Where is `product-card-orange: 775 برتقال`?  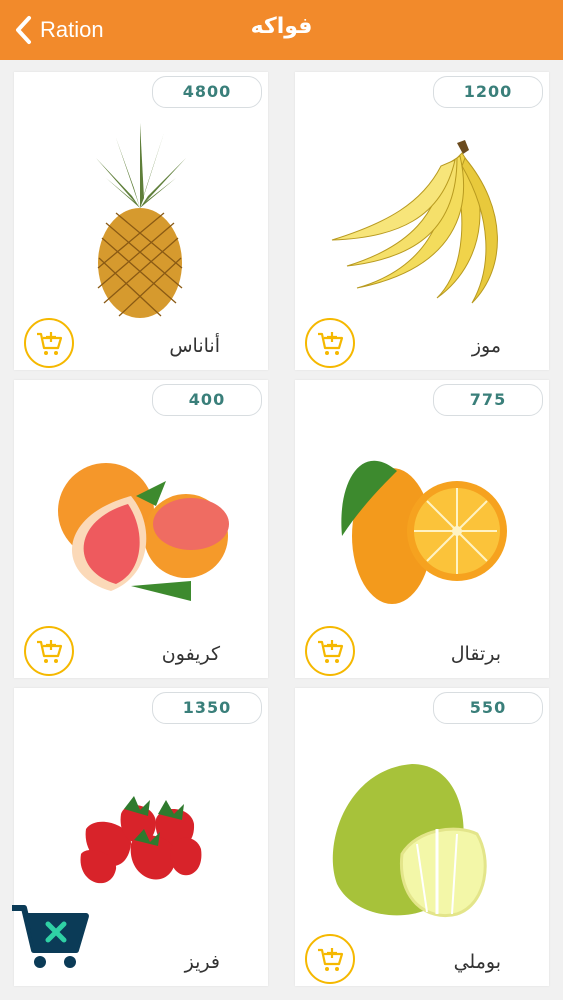 product-card-orange: 775 برتقال is located at coordinates (422, 529).